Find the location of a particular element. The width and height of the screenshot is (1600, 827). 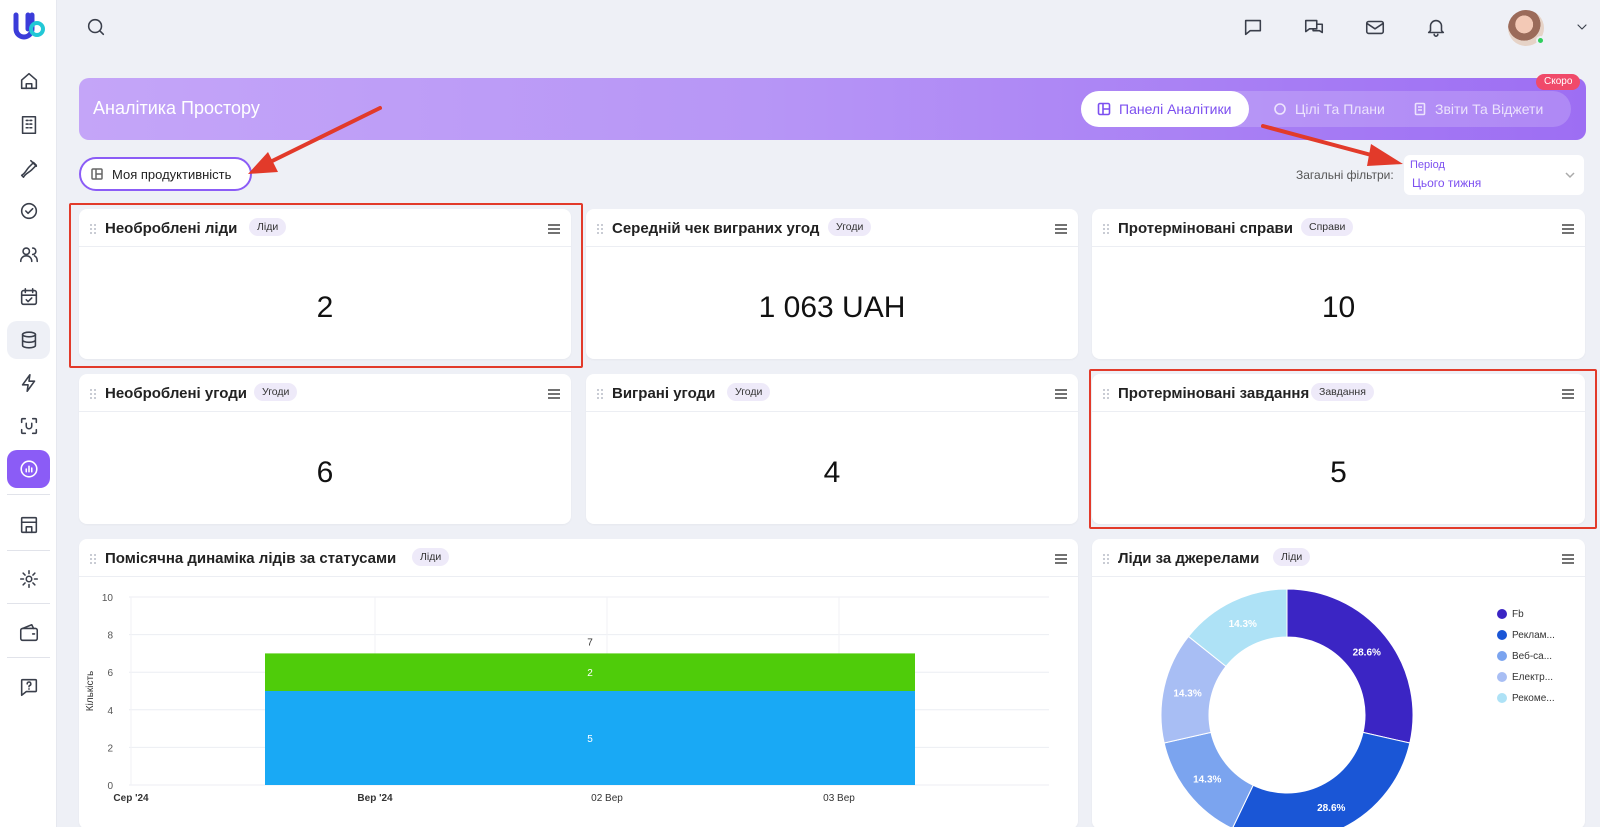

building-icon is located at coordinates (28, 125).